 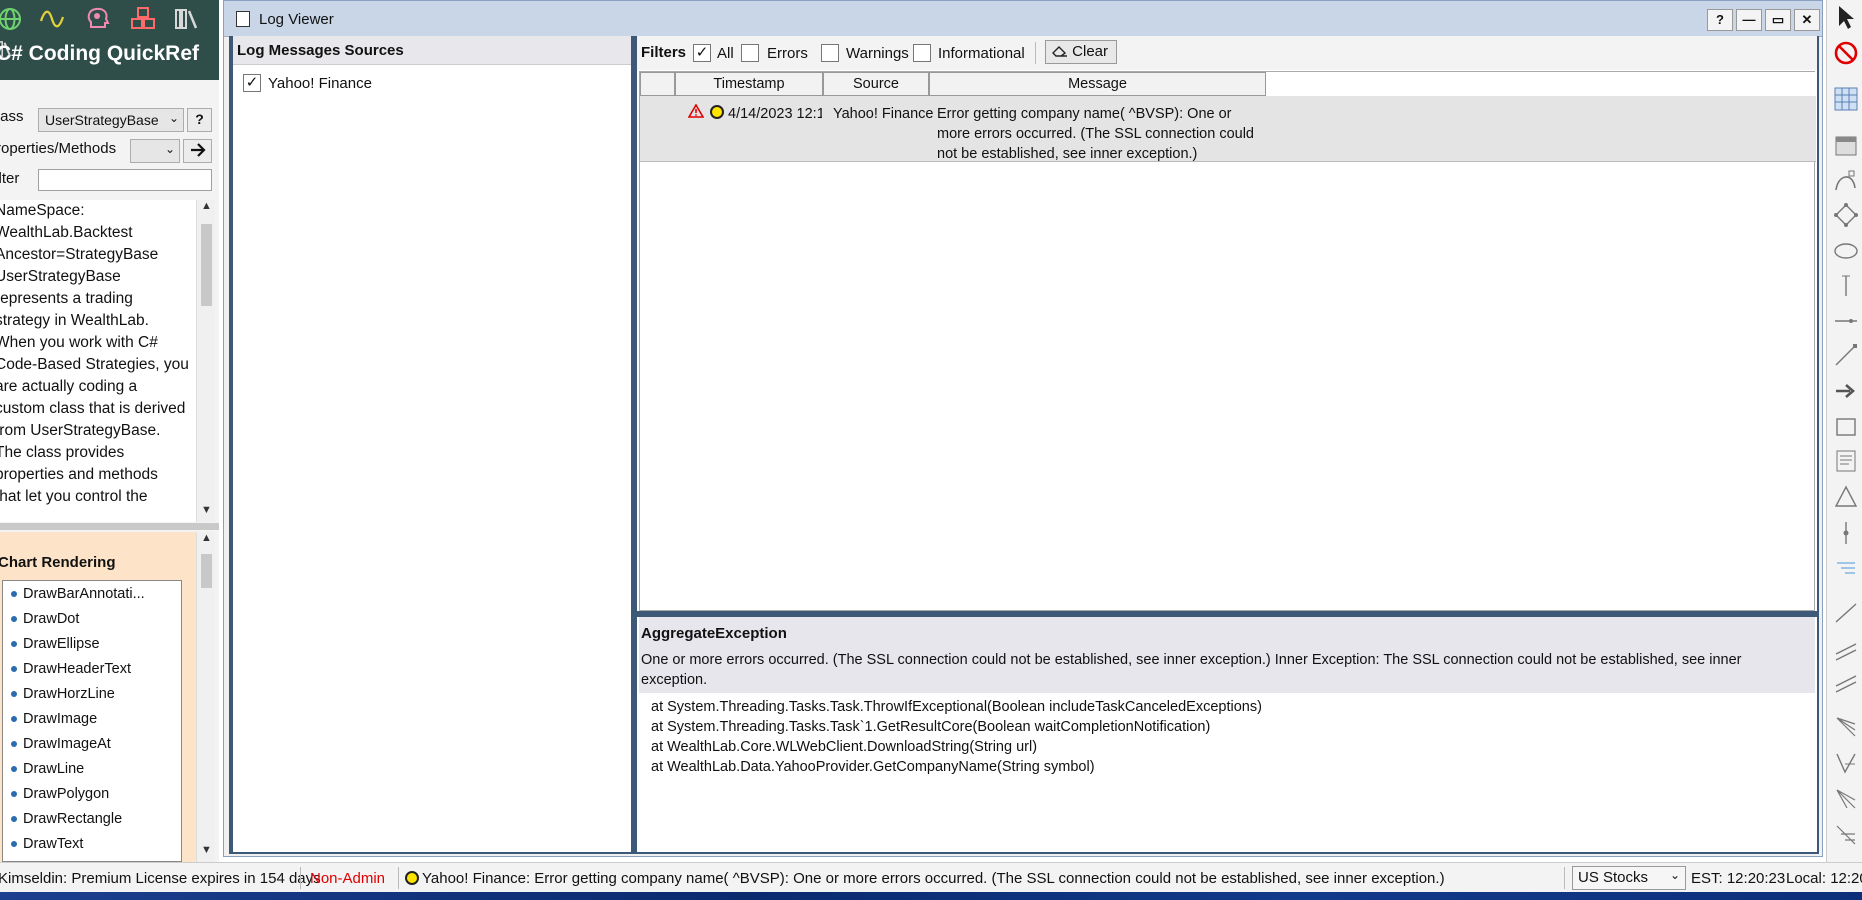 I want to click on description-line: WealthLab.Backtest, so click(x=66, y=232).